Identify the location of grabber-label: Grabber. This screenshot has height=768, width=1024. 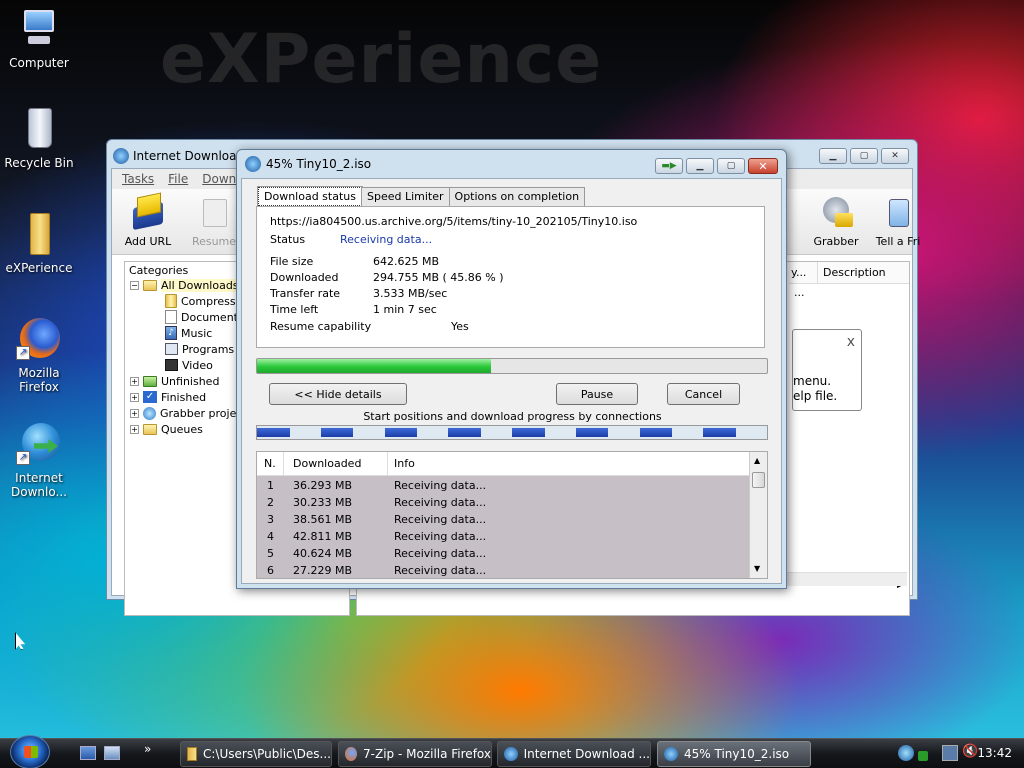
(836, 241).